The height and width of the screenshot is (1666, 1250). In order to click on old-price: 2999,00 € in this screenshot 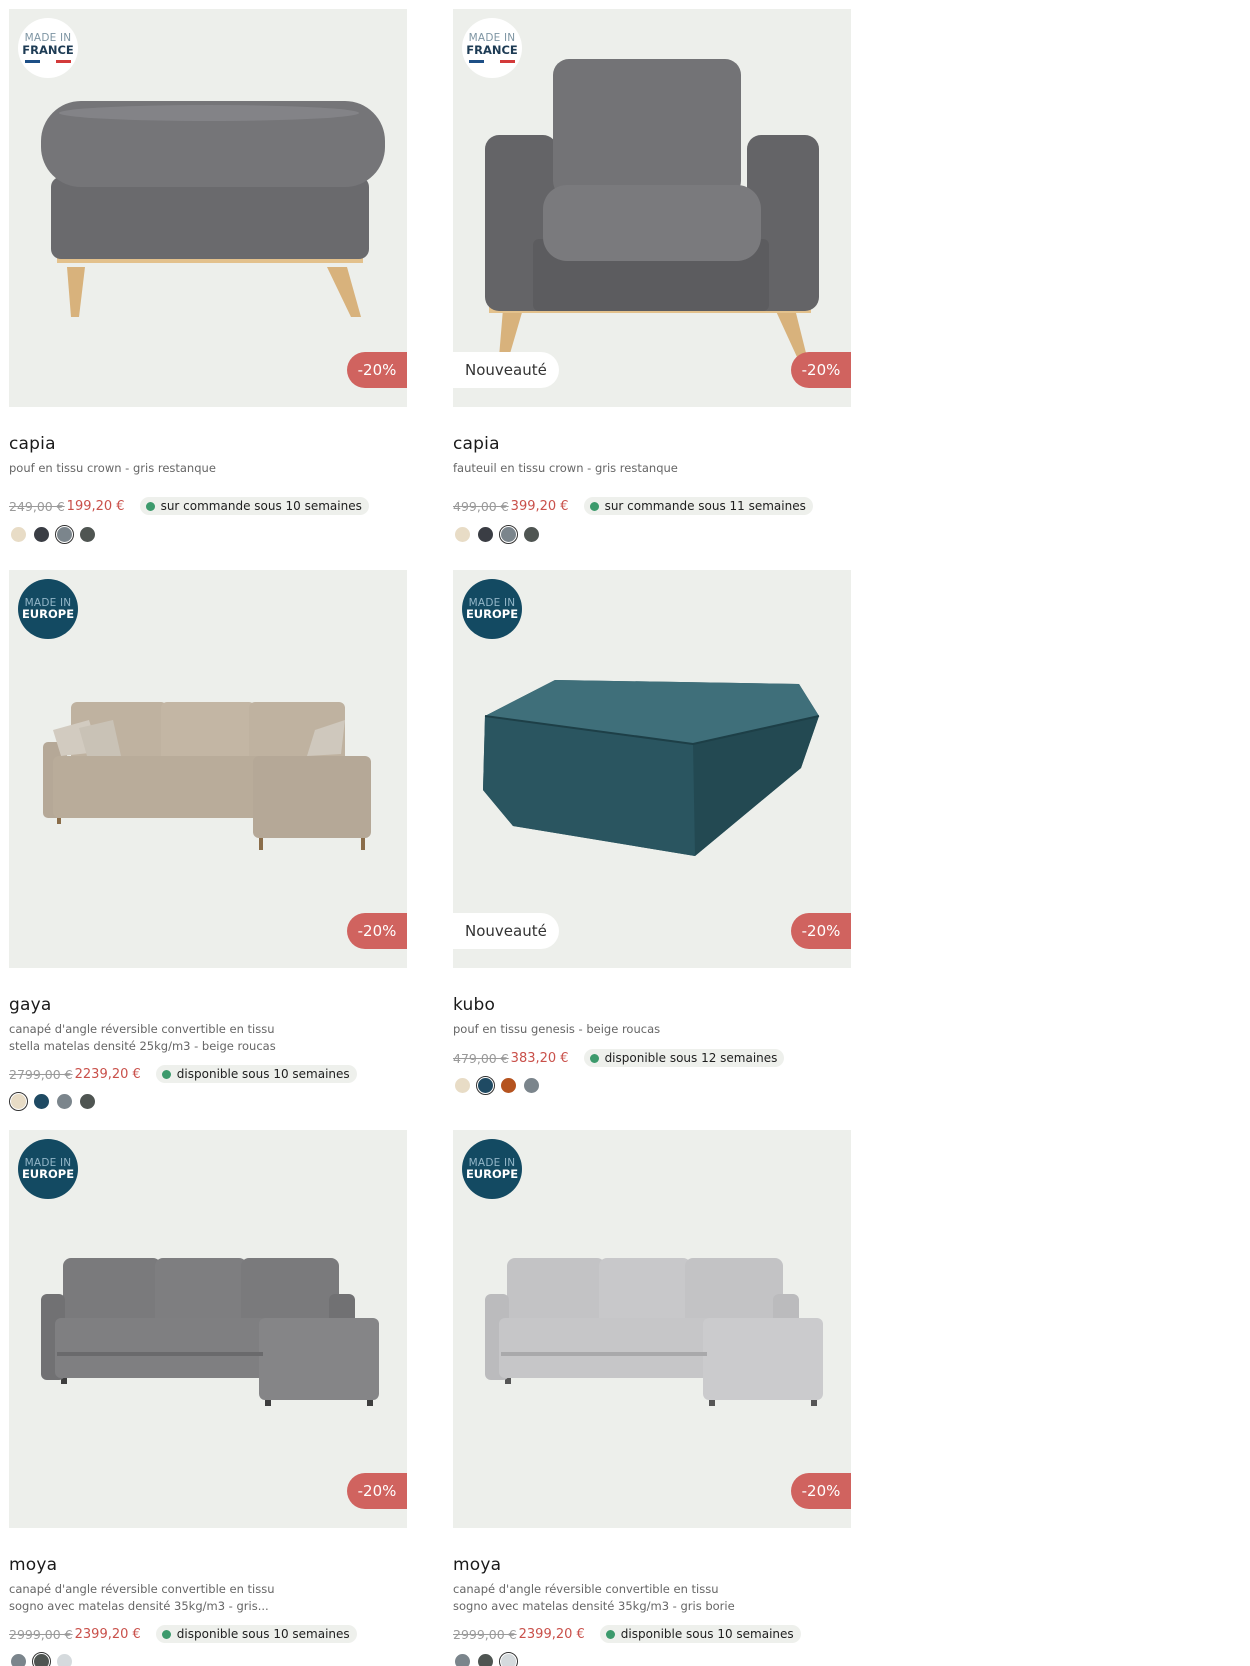, I will do `click(41, 1634)`.